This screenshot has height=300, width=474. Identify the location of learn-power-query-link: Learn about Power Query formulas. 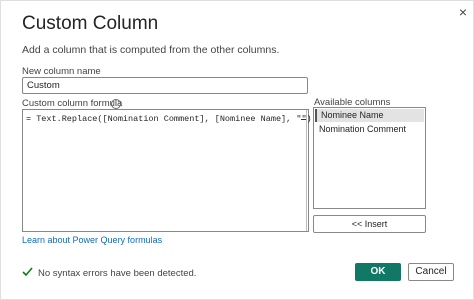
(92, 240).